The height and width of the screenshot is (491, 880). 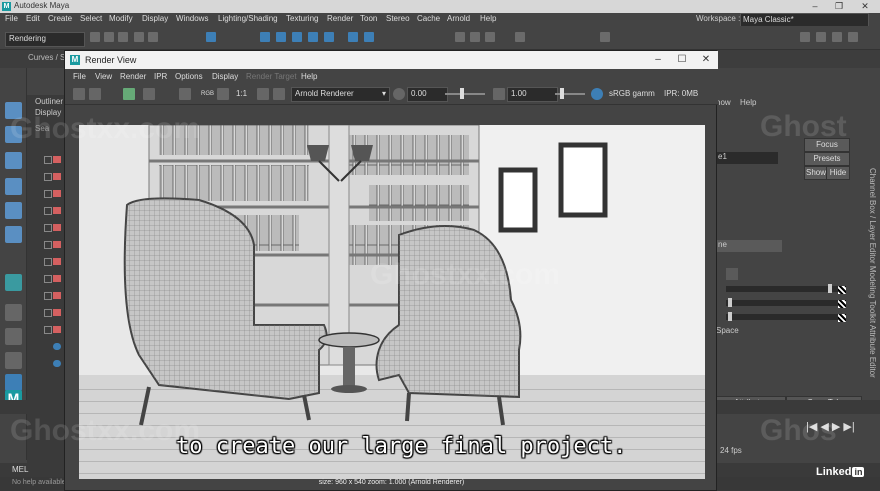 I want to click on color-management-icon, so click(x=597, y=94).